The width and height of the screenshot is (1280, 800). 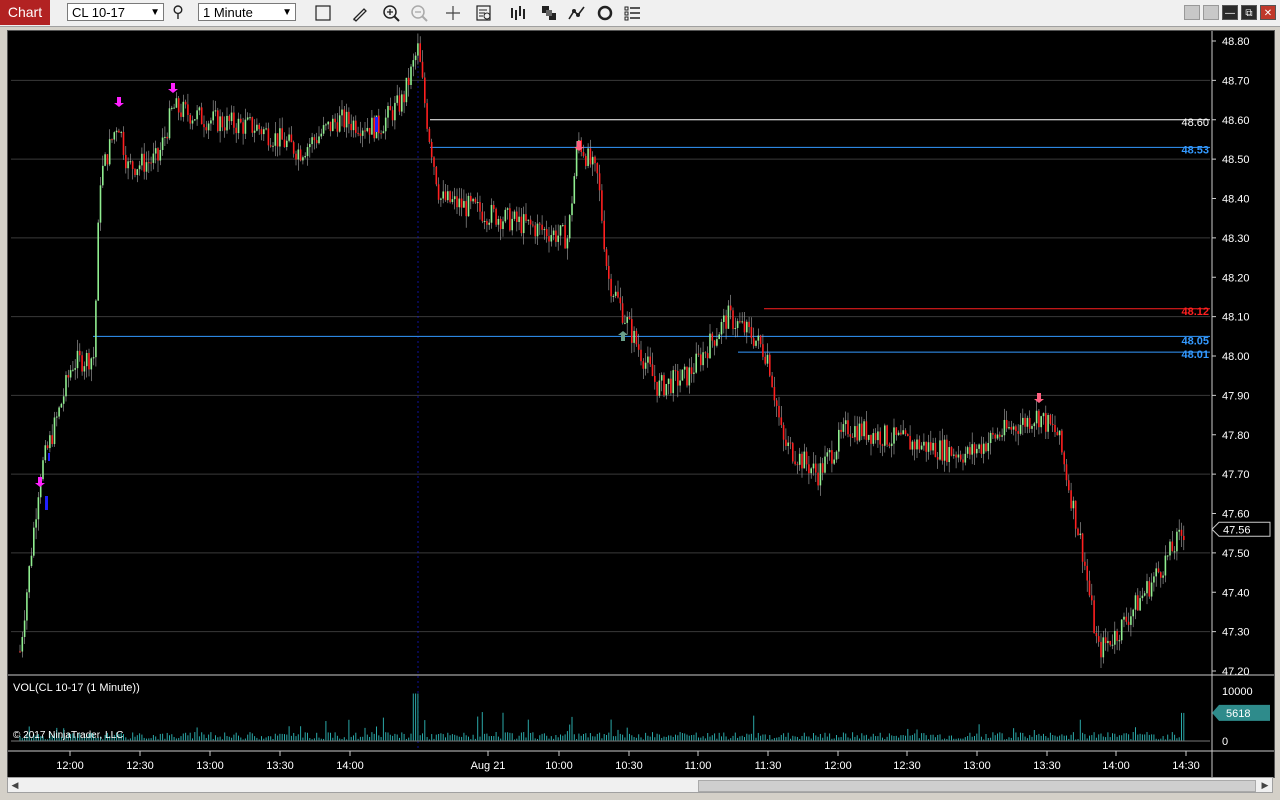 I want to click on properties-icon, so click(x=633, y=13).